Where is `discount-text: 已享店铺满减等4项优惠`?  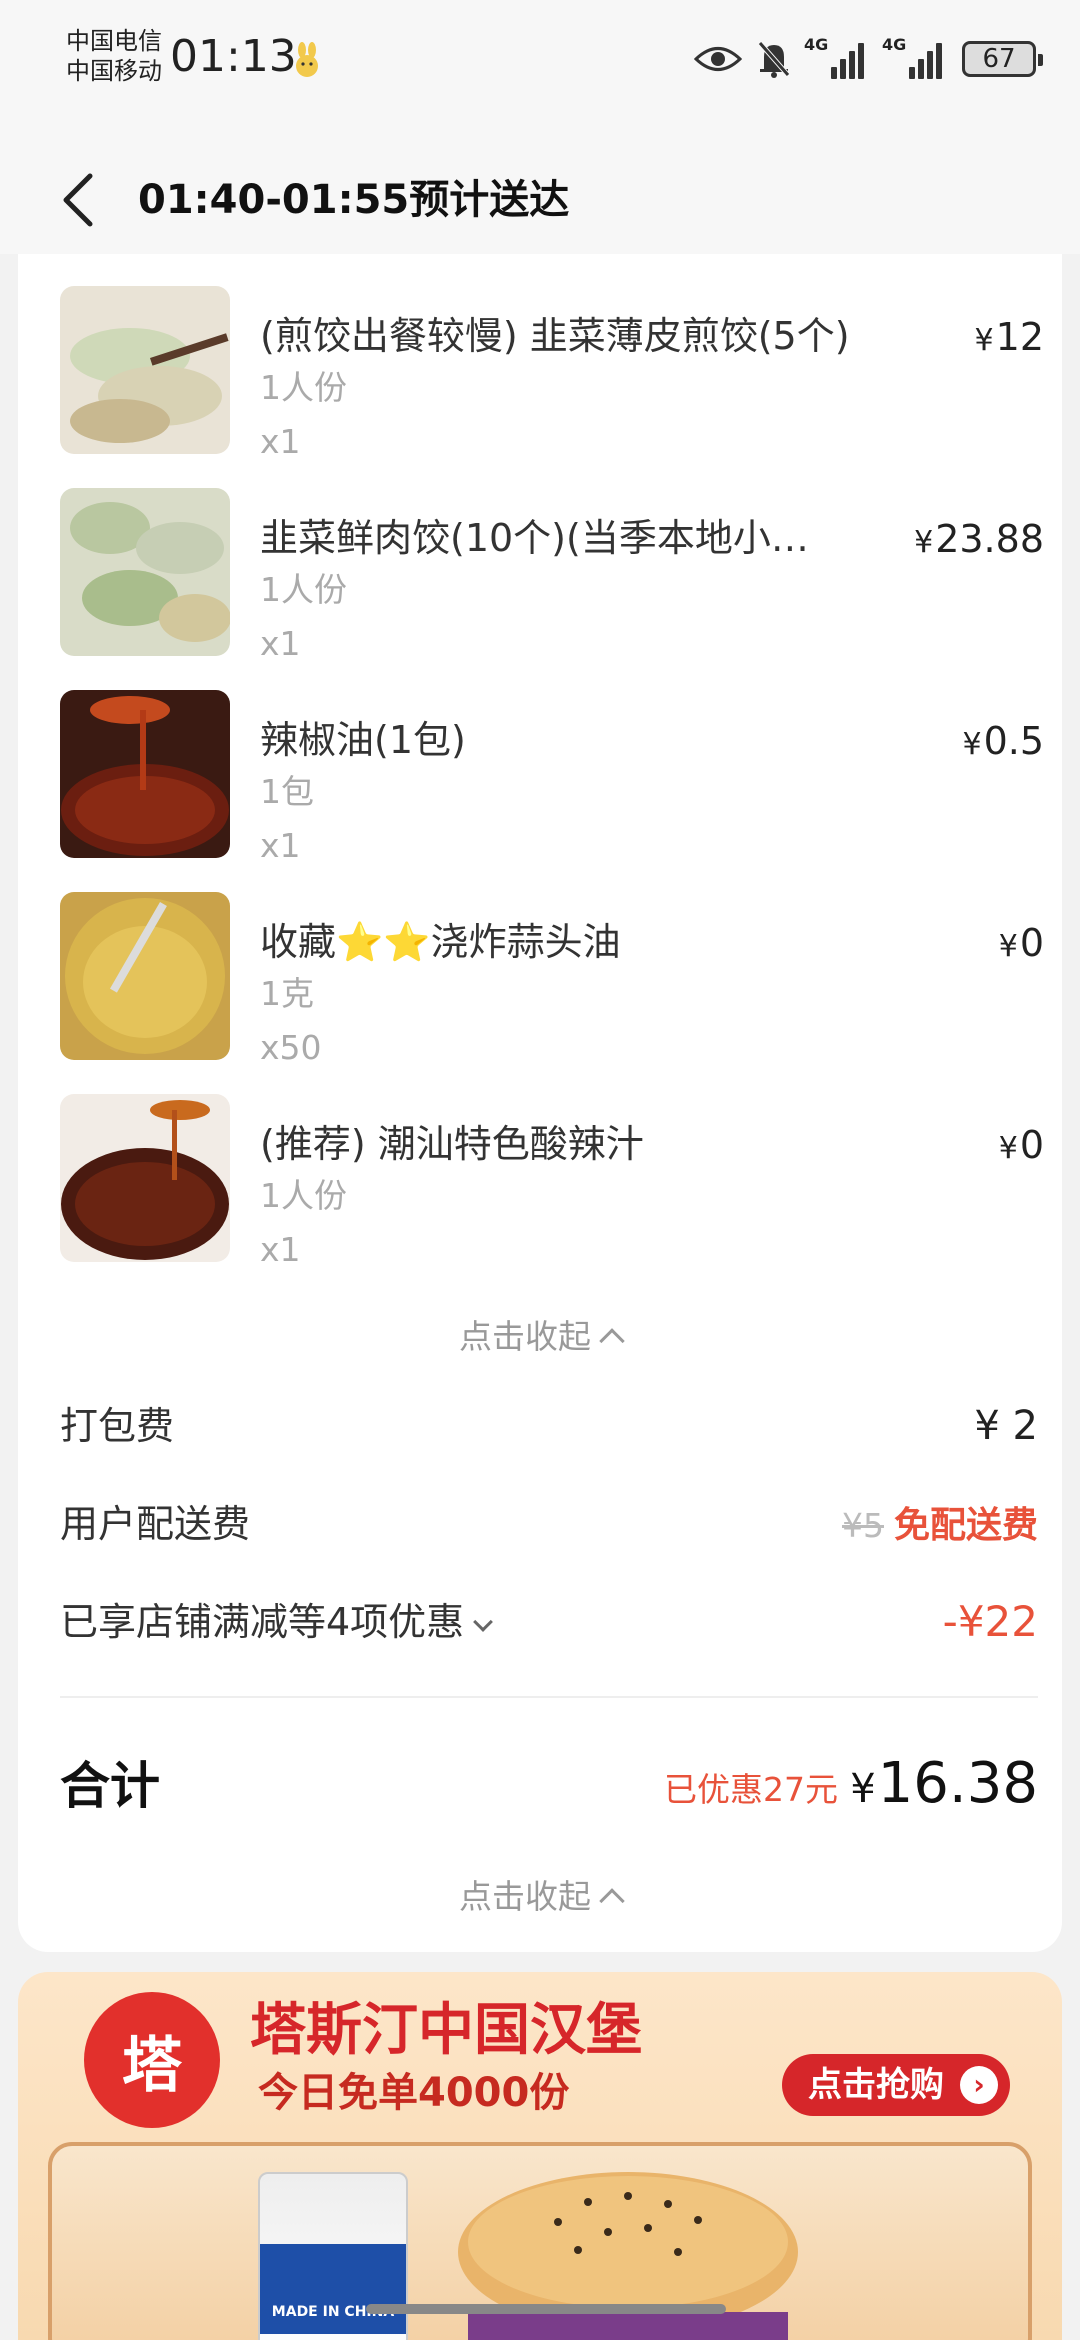 discount-text: 已享店铺满减等4项优惠 is located at coordinates (262, 1622).